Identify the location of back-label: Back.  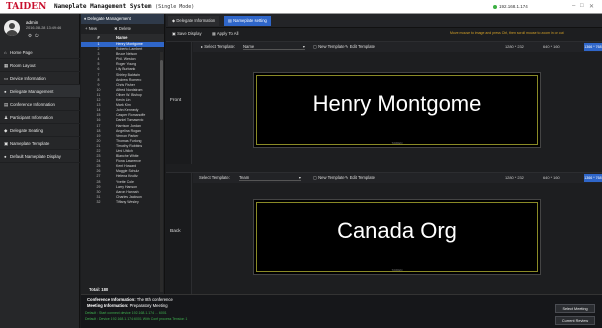
(175, 231).